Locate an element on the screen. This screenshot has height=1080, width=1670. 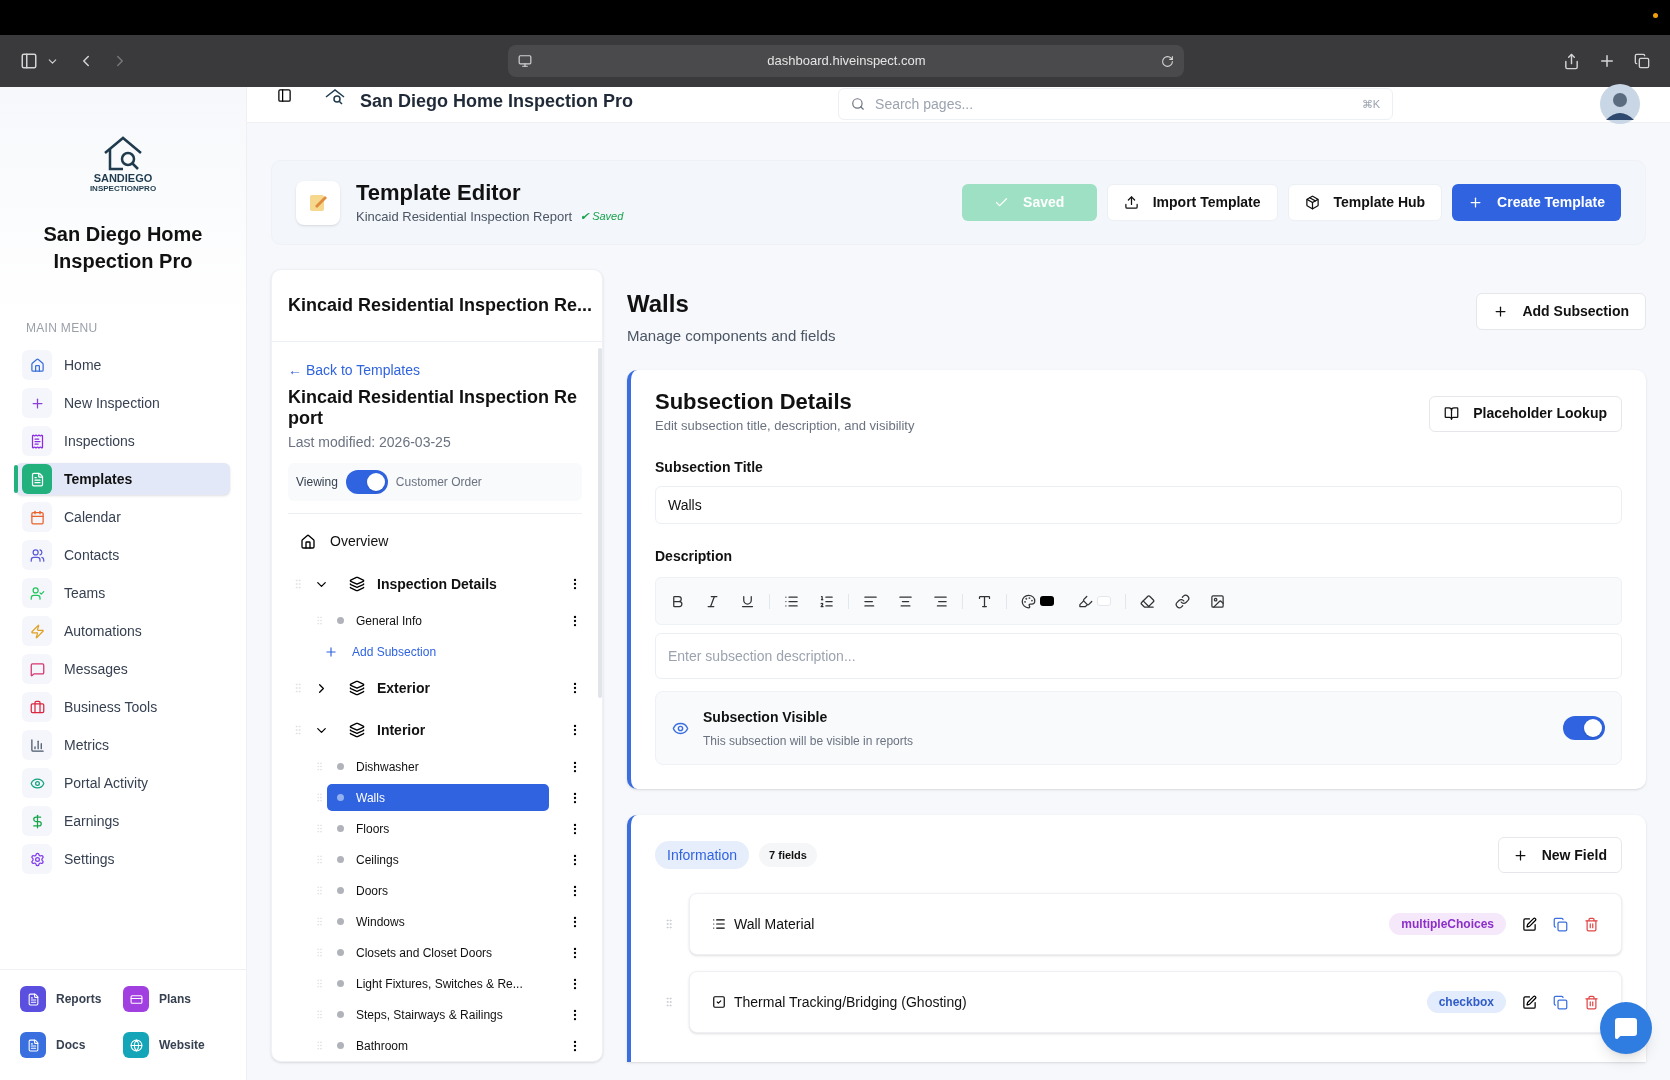
palette-icon is located at coordinates (1028, 601).